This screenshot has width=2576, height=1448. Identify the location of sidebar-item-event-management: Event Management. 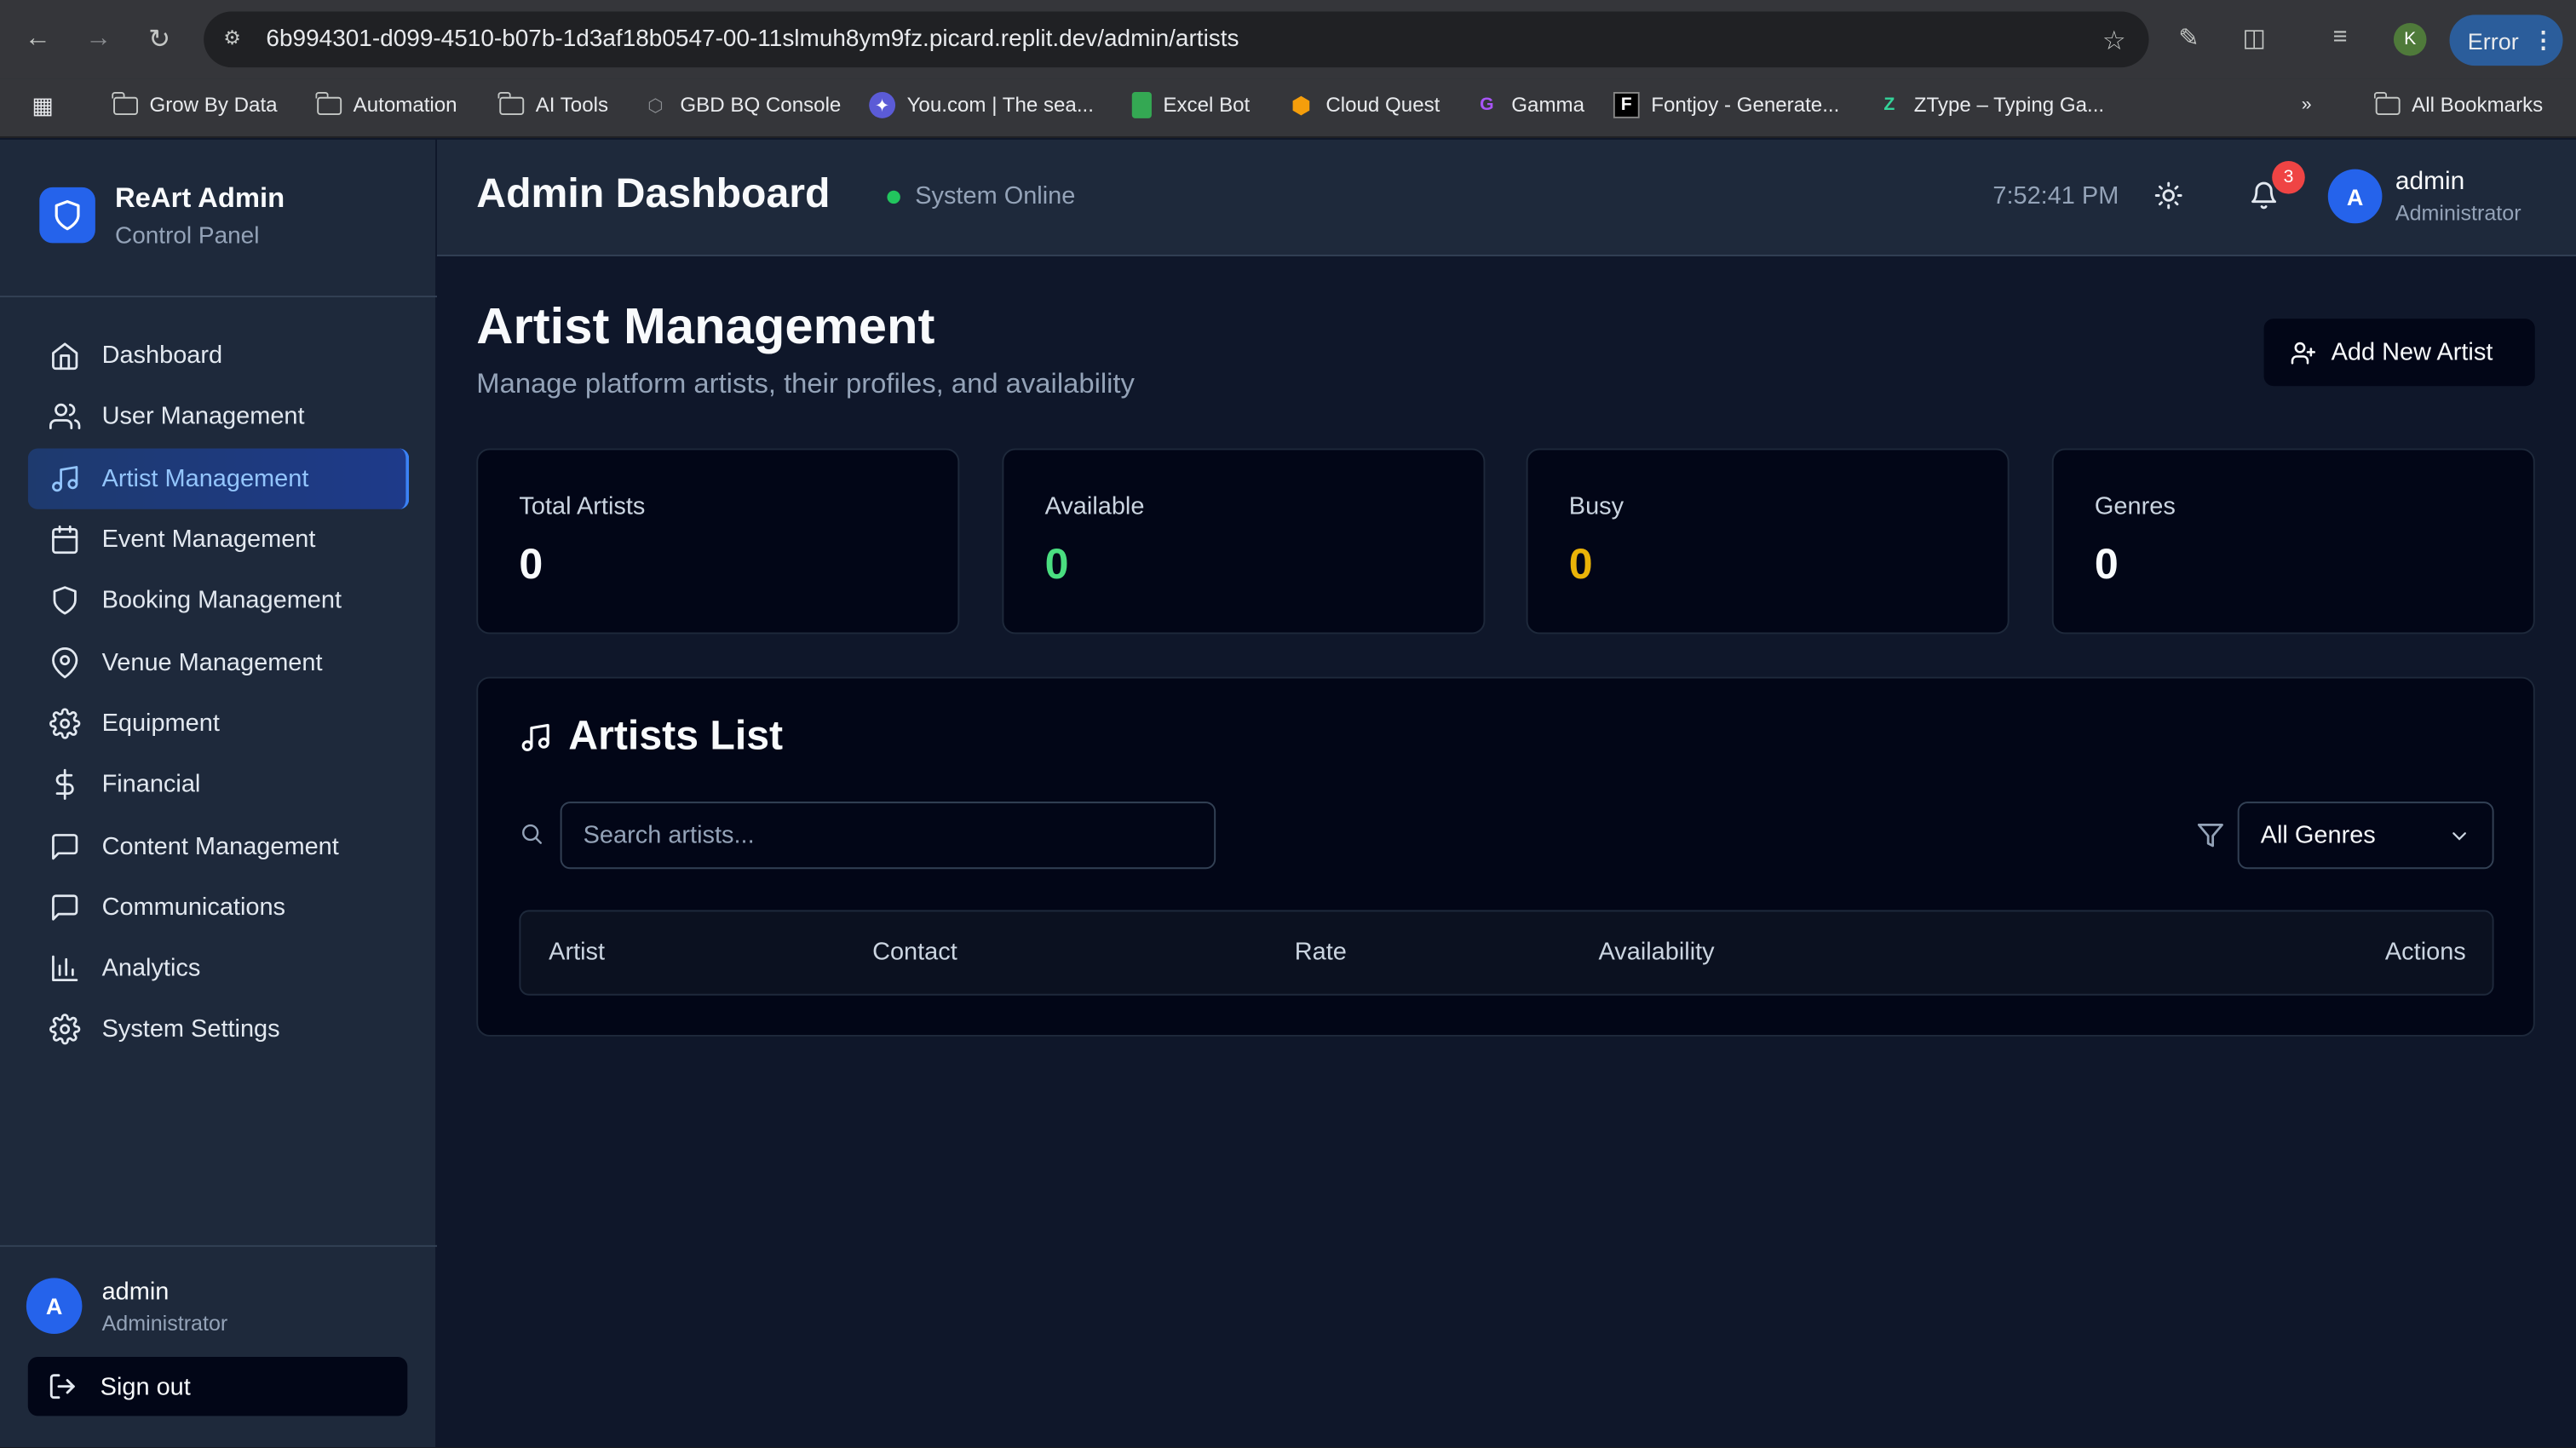
(218, 540).